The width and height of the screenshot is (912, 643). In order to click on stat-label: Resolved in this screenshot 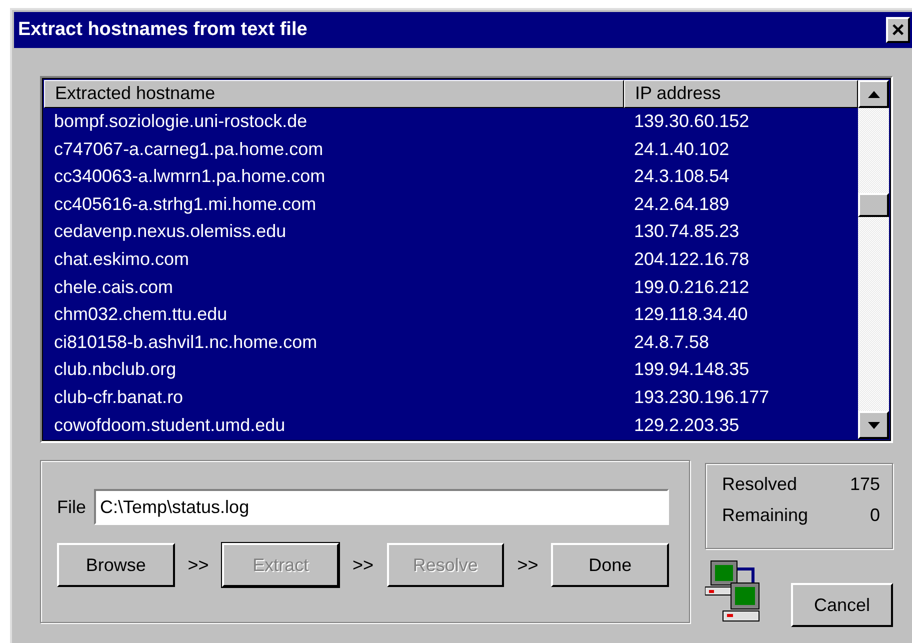, I will do `click(760, 484)`.